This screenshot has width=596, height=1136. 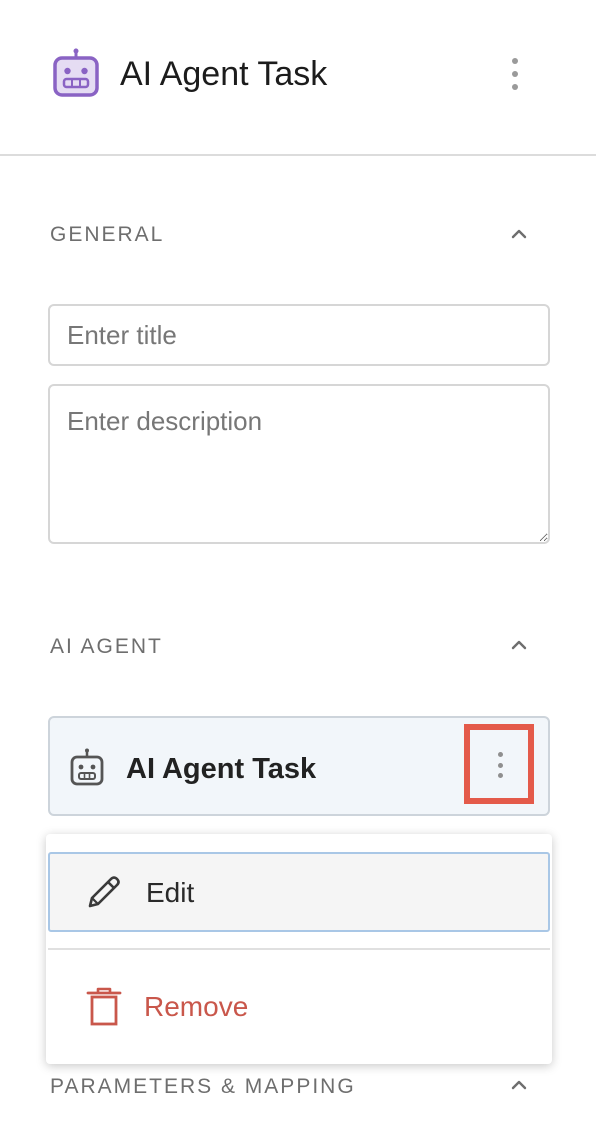 I want to click on menu-divider, so click(x=299, y=949).